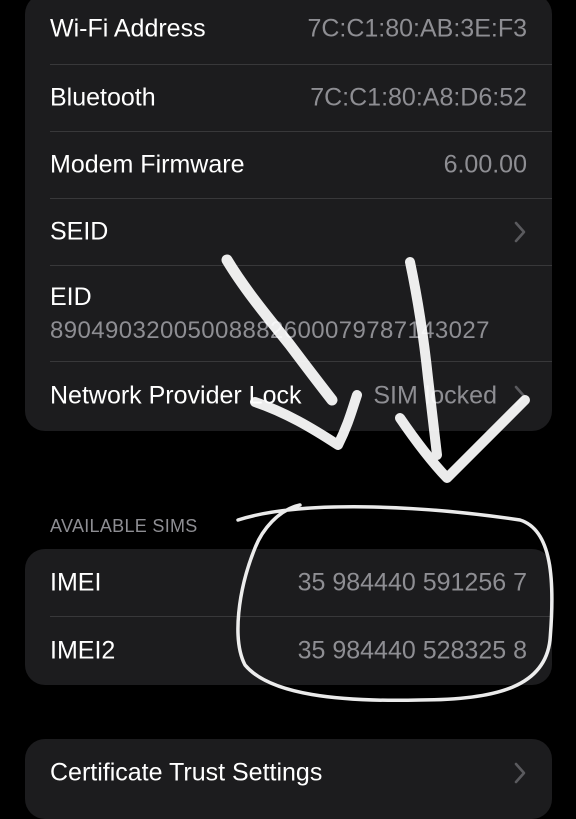 This screenshot has width=576, height=819. I want to click on network-provider-lock-value: SIM locked, so click(435, 395).